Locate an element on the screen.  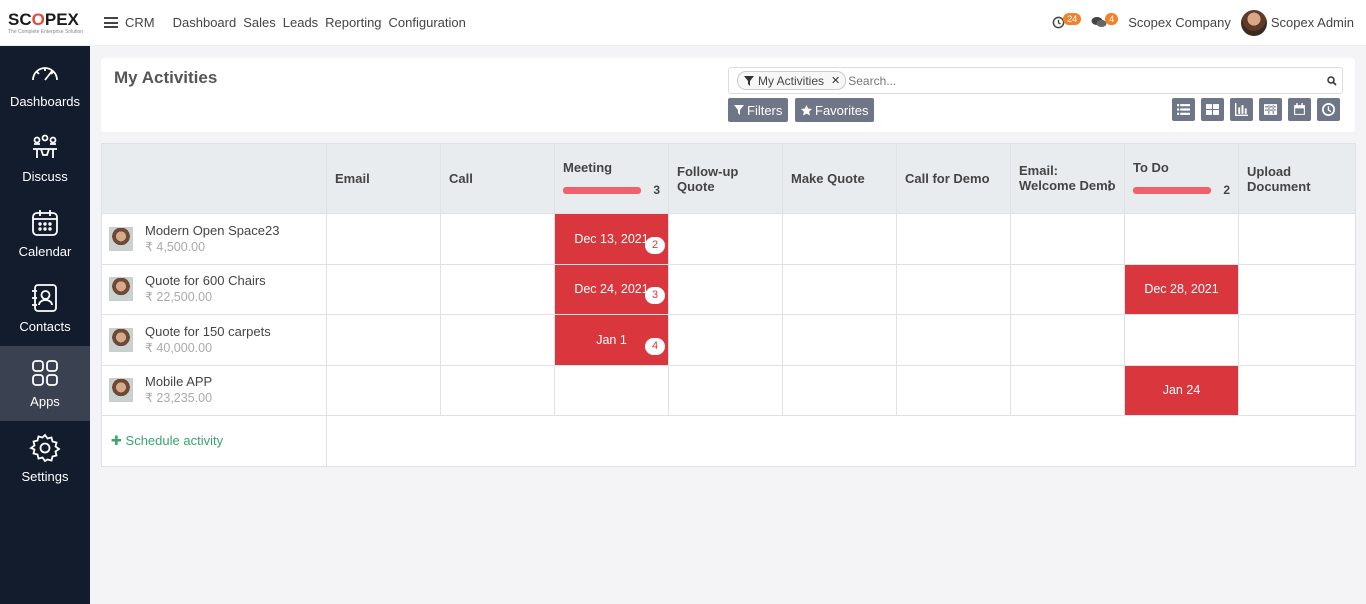
column-header-todo: To Do 2 is located at coordinates (1181, 178).